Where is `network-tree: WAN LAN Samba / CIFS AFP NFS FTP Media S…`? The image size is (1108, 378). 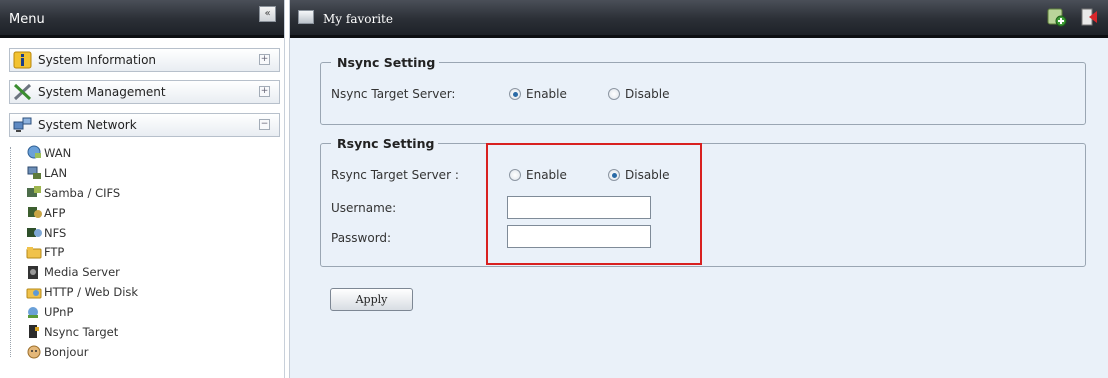 network-tree: WAN LAN Samba / CIFS AFP NFS FTP Media S… is located at coordinates (146, 252).